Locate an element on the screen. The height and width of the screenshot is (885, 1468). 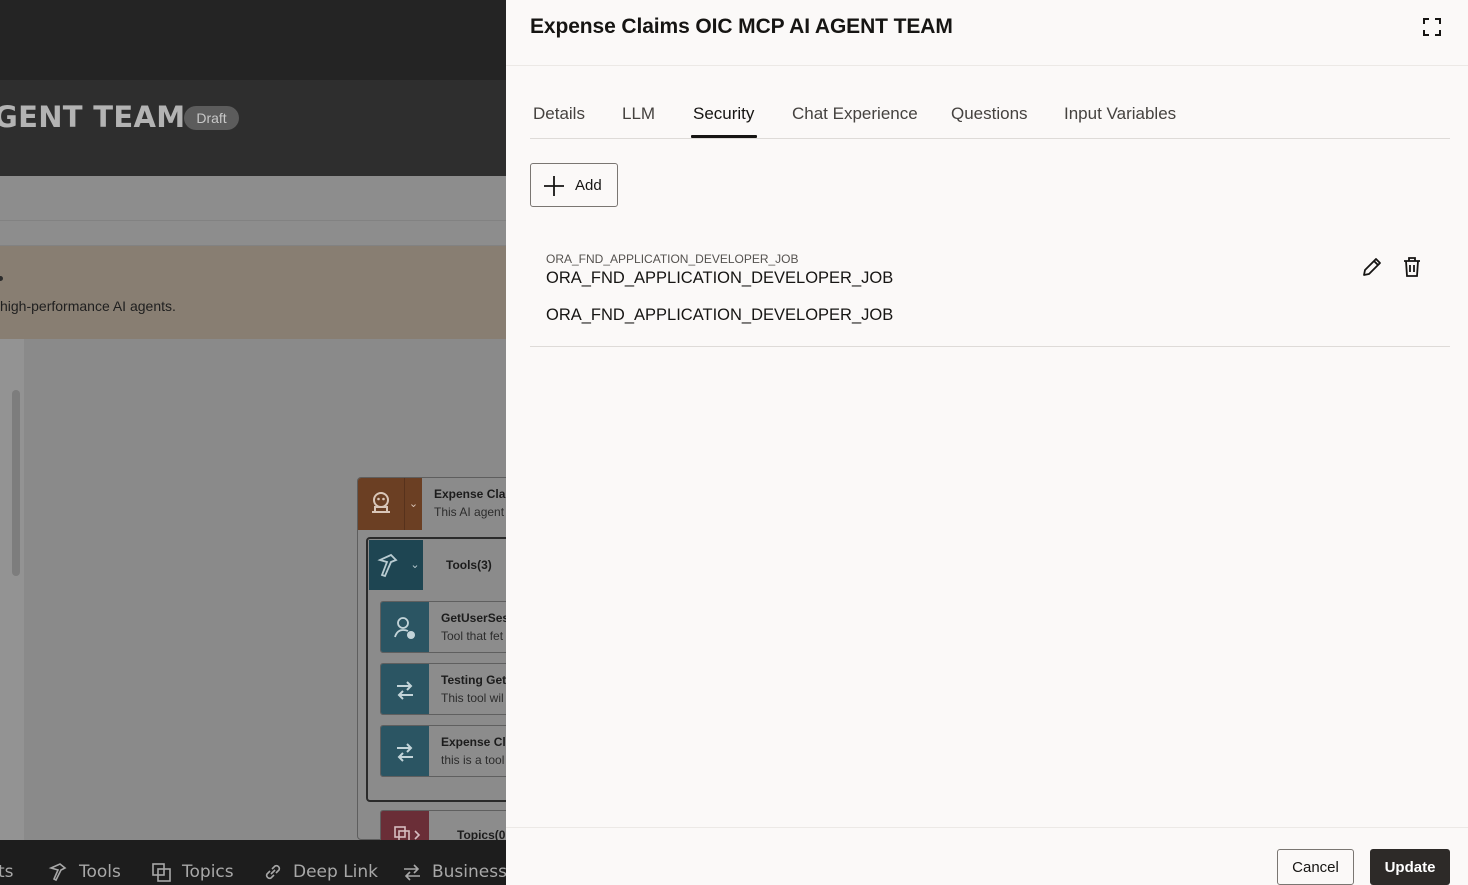
agent-title: GENT TEAM is located at coordinates (93, 117).